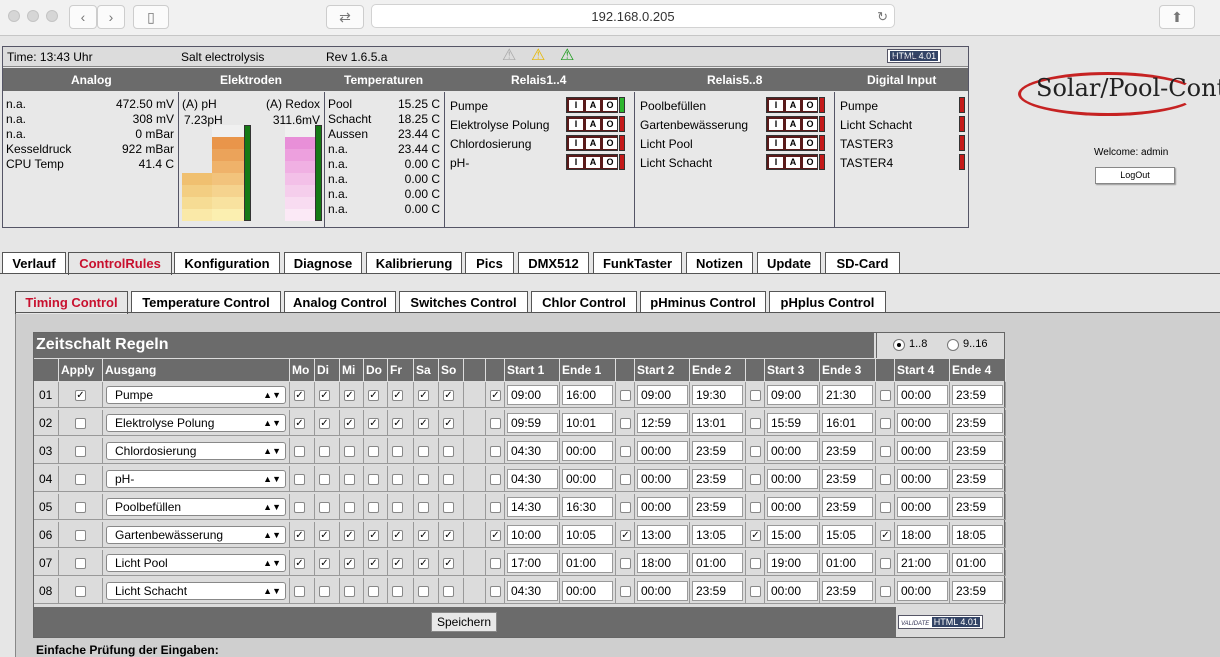  What do you see at coordinates (34, 263) in the screenshot?
I see `tab-verlauf: Verlauf` at bounding box center [34, 263].